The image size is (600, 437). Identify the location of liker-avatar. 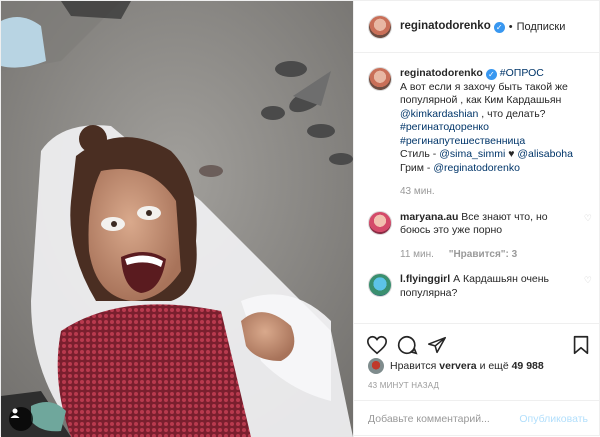
(376, 366).